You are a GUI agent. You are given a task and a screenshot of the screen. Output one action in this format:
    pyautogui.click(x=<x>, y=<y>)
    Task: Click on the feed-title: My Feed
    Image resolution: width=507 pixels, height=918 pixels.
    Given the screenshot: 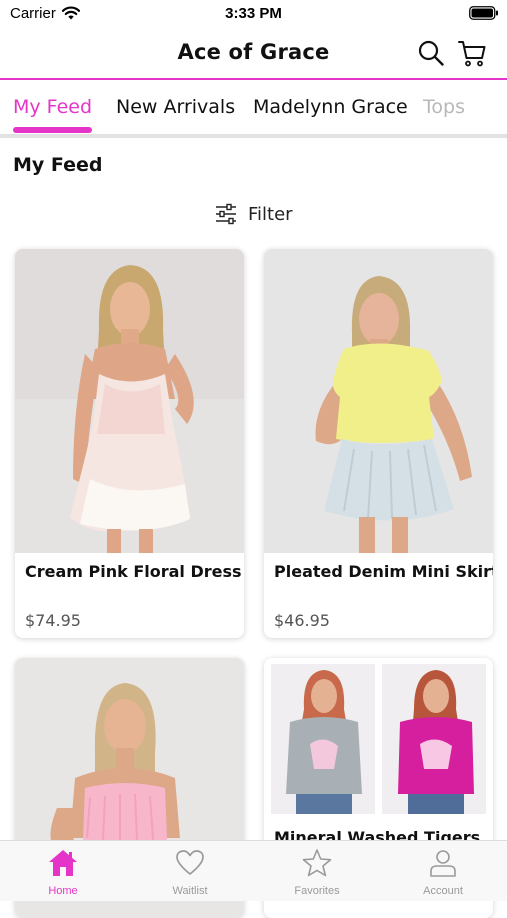 What is the action you would take?
    pyautogui.click(x=58, y=165)
    